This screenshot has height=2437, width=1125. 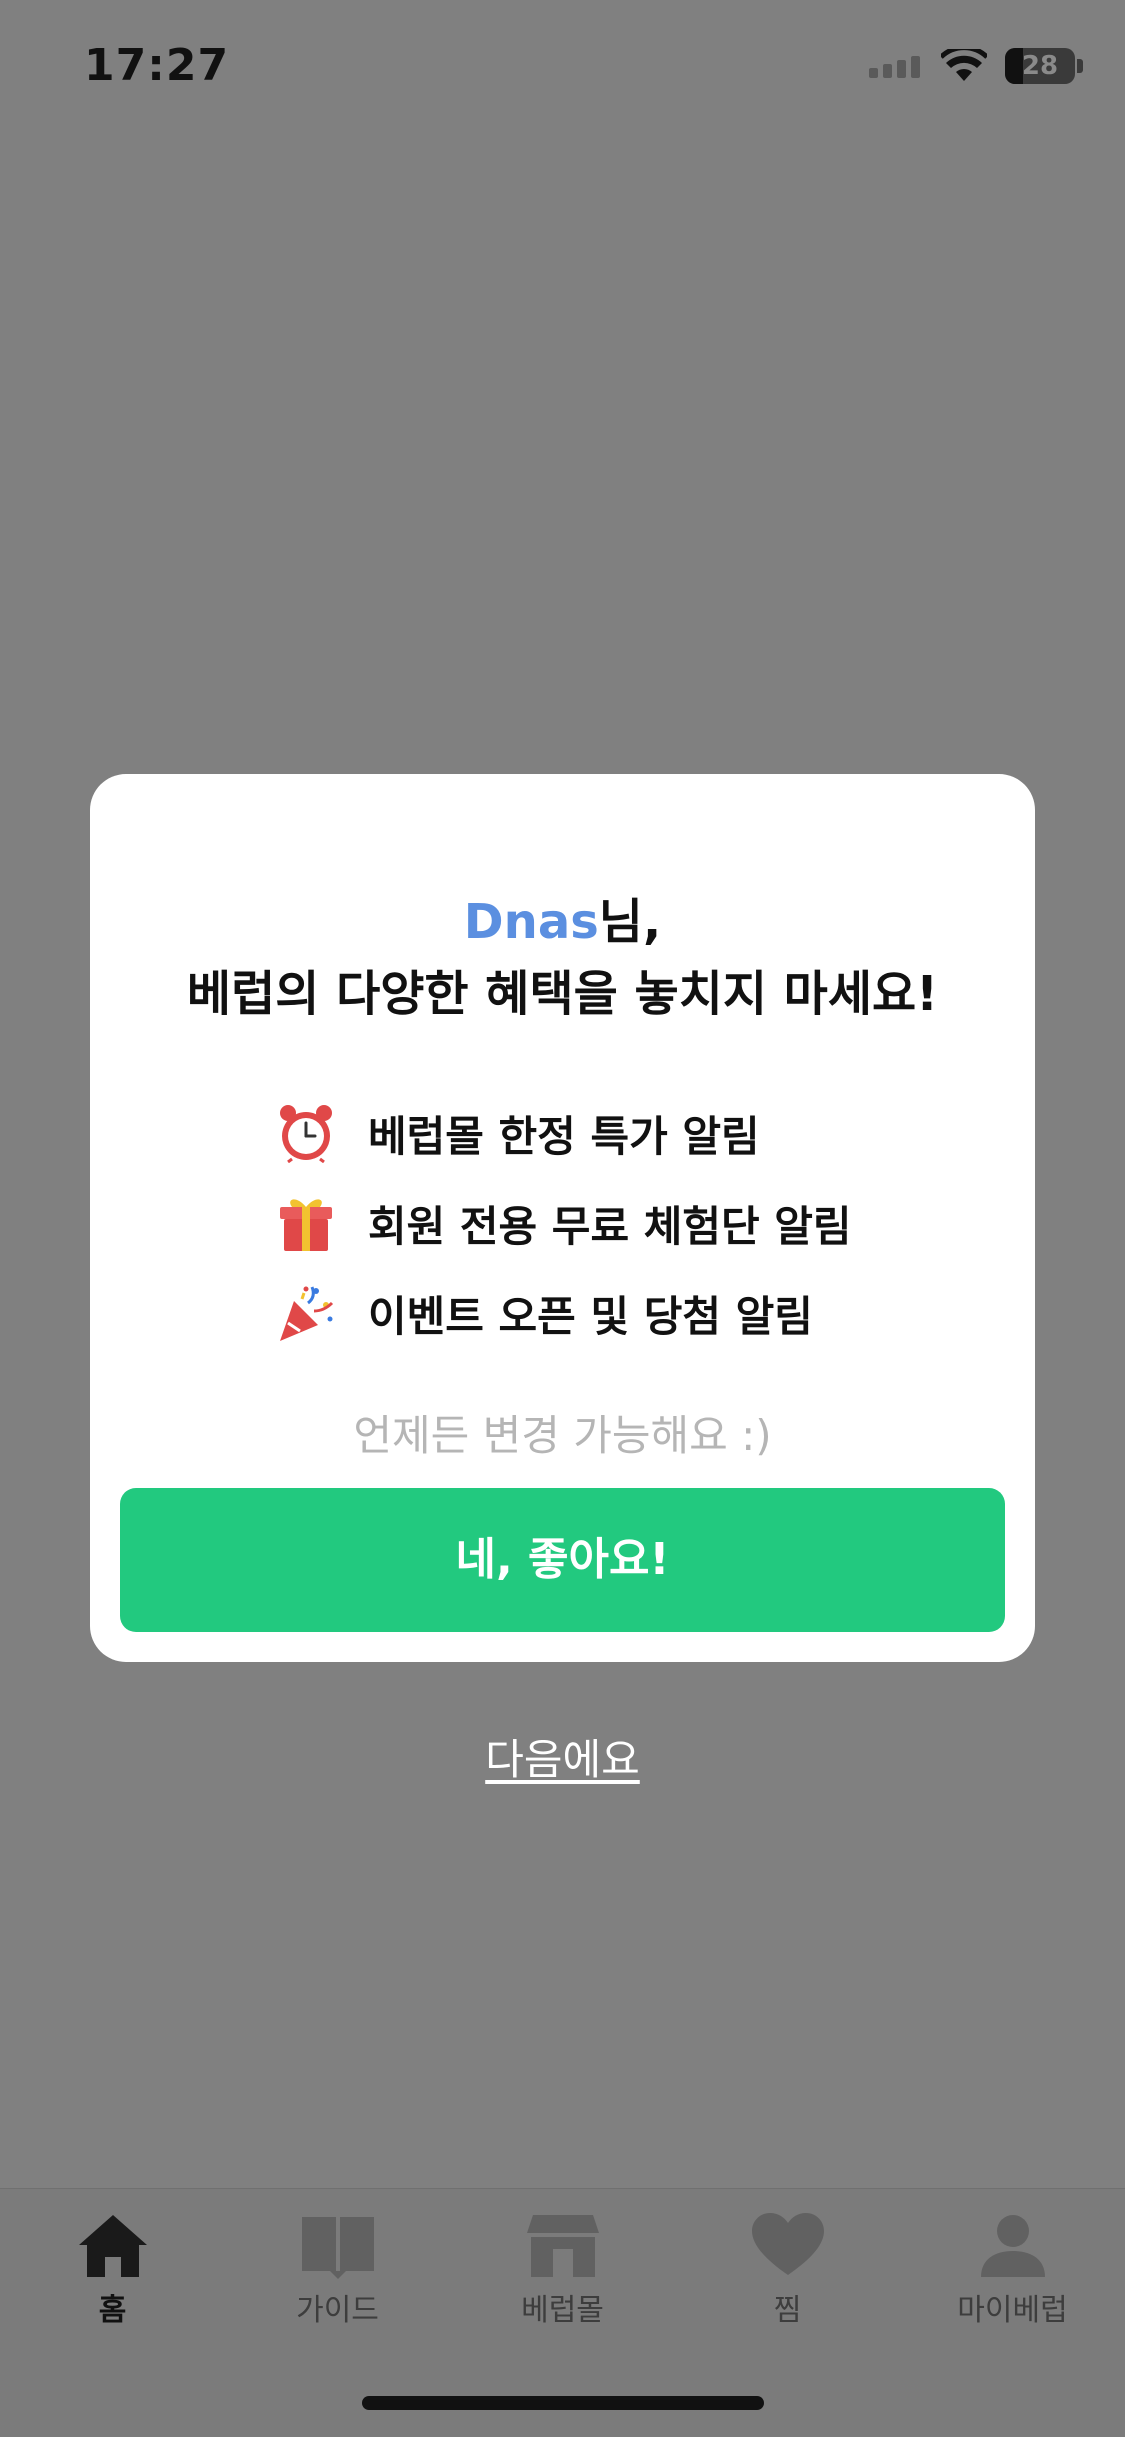 I want to click on confirm-button: 네, 좋아요!, so click(x=562, y=1560).